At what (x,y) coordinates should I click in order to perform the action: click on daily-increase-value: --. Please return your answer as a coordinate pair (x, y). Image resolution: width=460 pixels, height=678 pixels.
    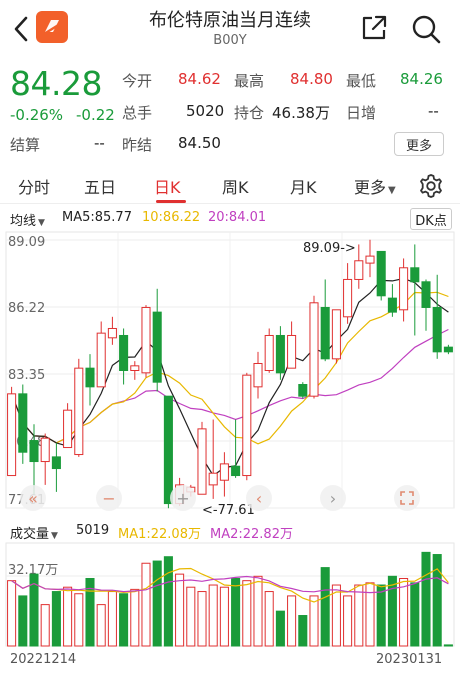
    Looking at the image, I should click on (433, 111).